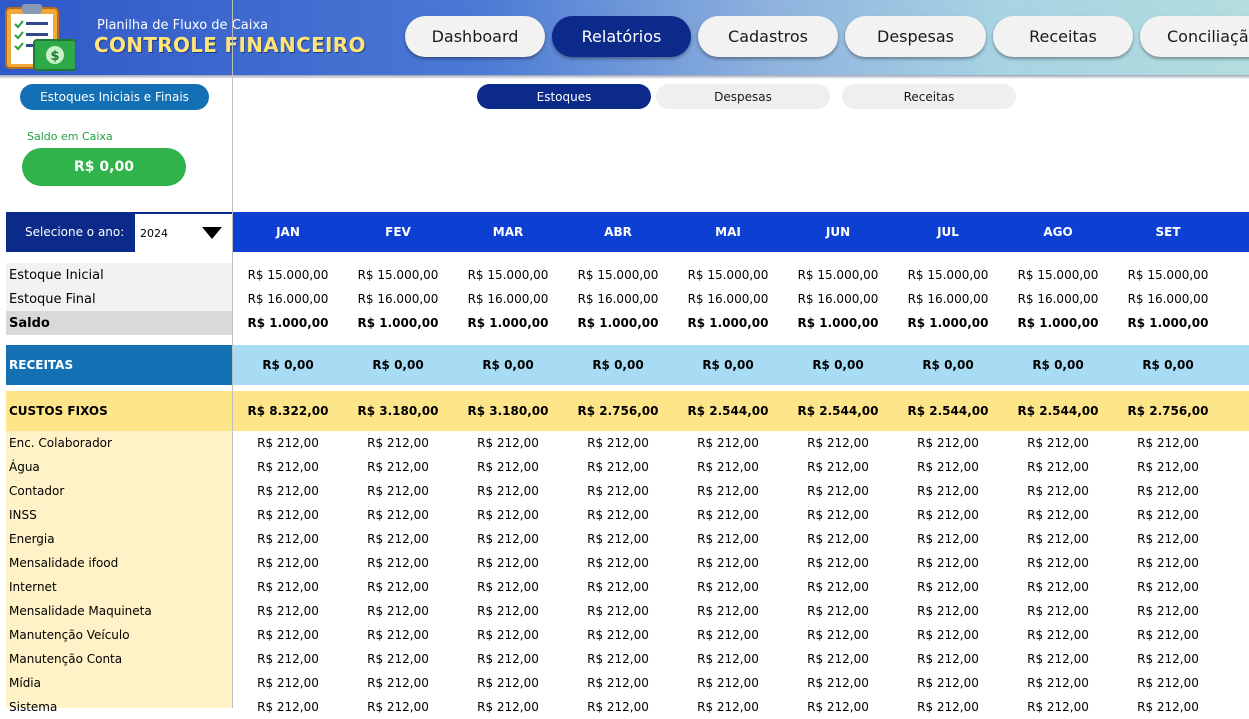  What do you see at coordinates (508, 232) in the screenshot?
I see `month-header: MAR` at bounding box center [508, 232].